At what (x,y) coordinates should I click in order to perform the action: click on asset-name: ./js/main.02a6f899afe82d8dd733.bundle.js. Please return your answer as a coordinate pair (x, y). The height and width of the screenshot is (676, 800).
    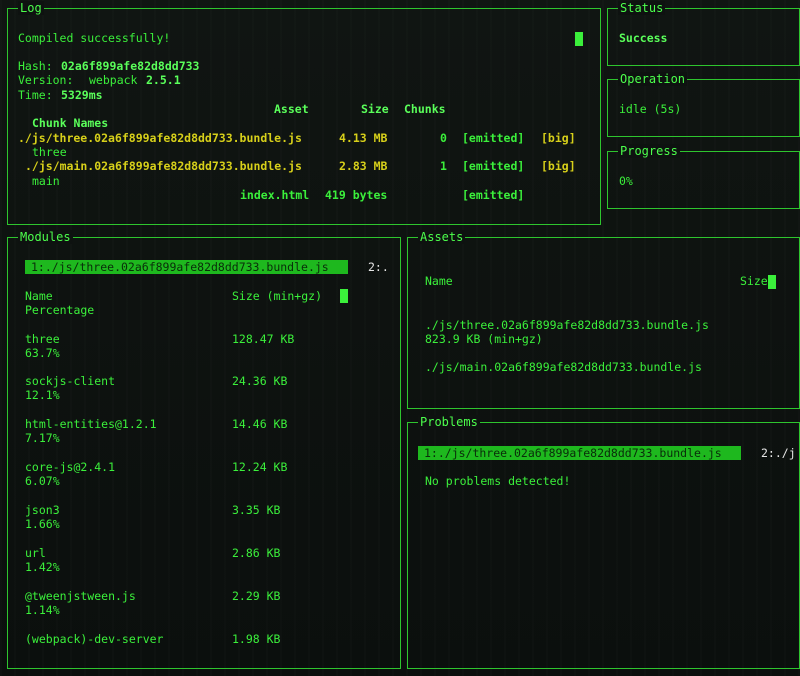
    Looking at the image, I should click on (563, 367).